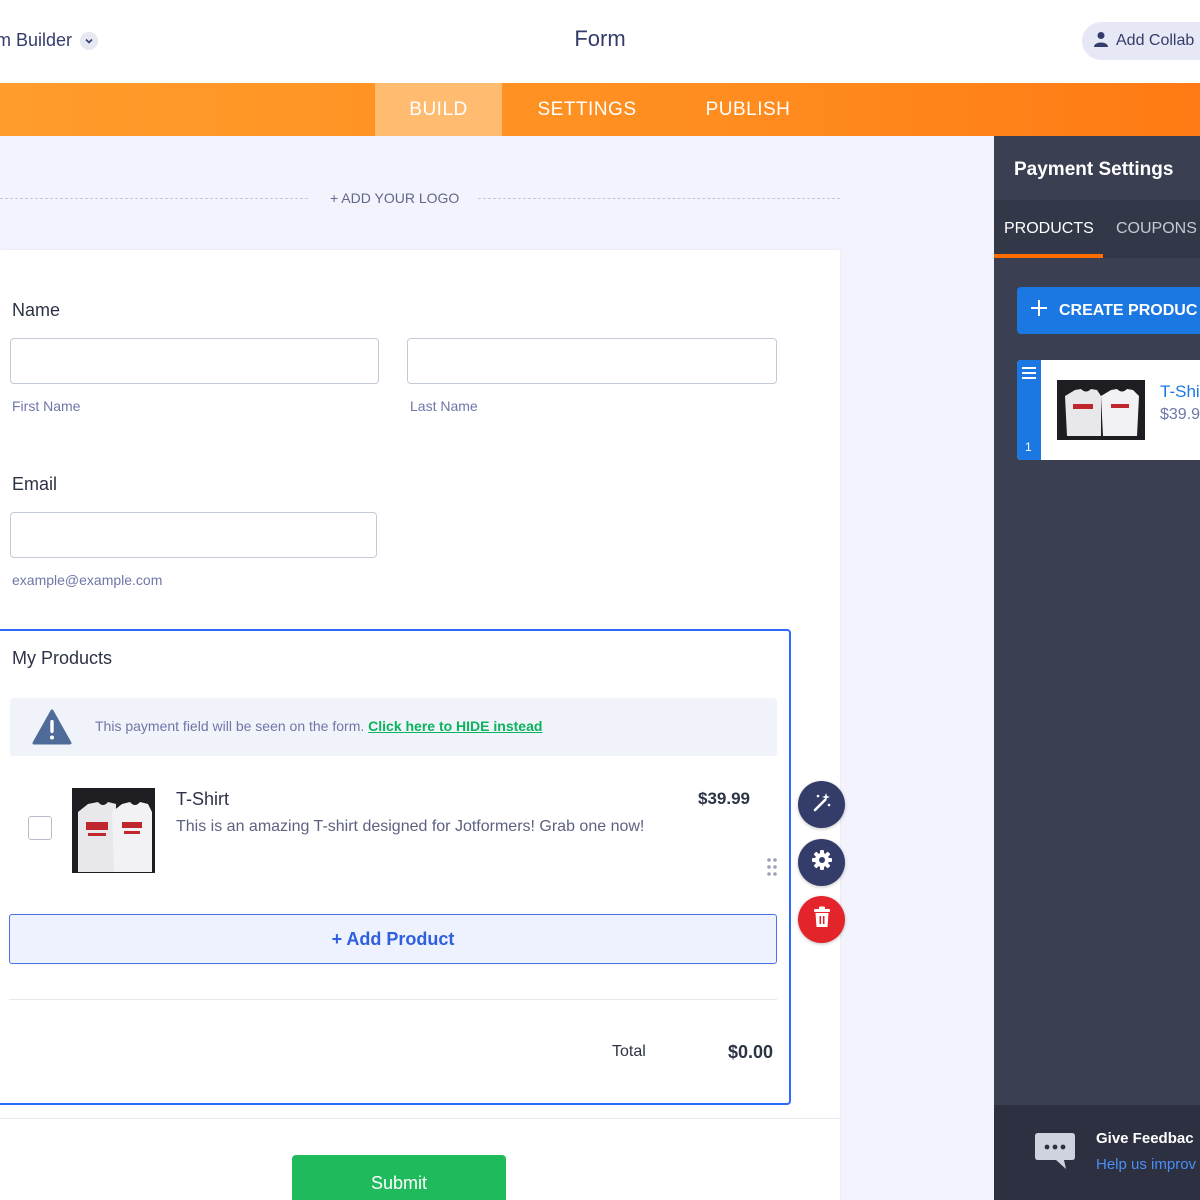  I want to click on tab-build: BUILD, so click(438, 109).